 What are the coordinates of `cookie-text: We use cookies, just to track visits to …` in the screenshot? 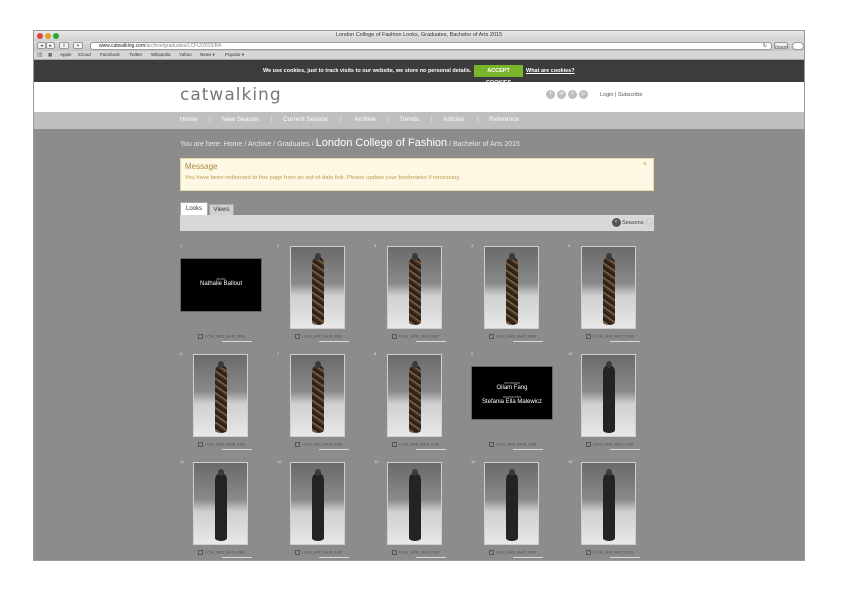 It's located at (367, 71).